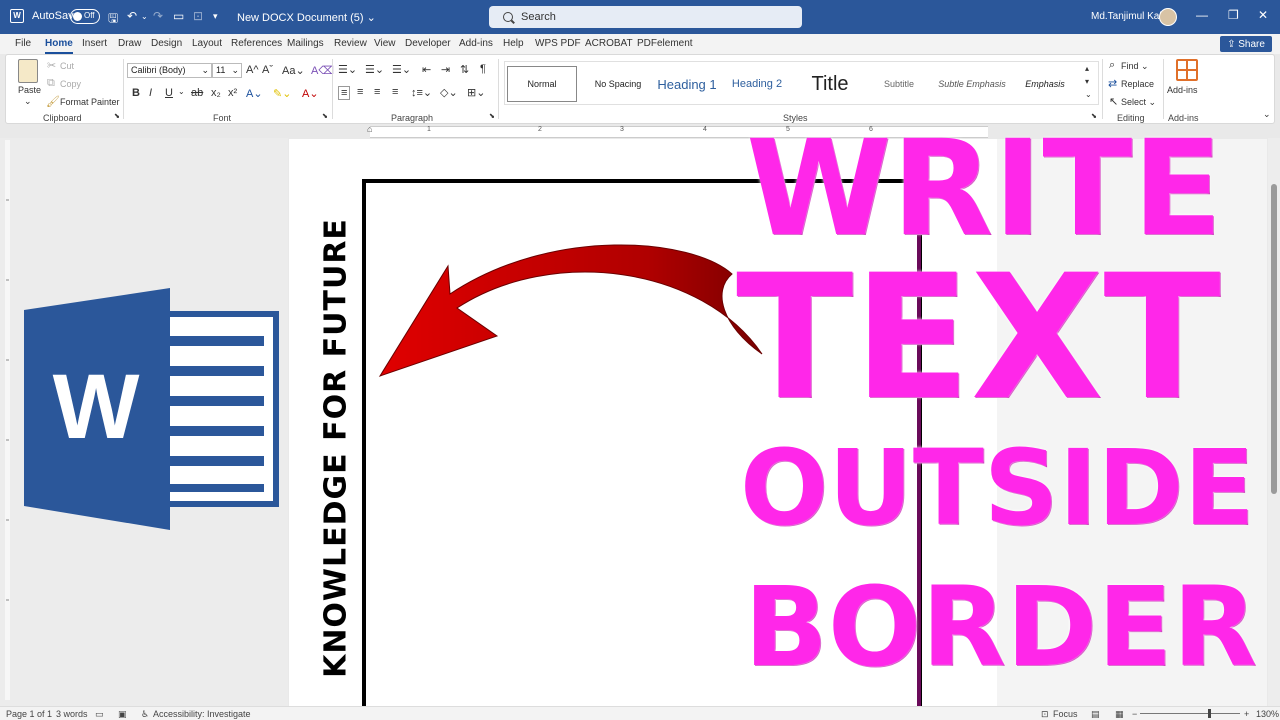 This screenshot has width=1280, height=720. Describe the element at coordinates (1087, 68) in the screenshot. I see `styles-scroll-up-icon: ▴` at that location.